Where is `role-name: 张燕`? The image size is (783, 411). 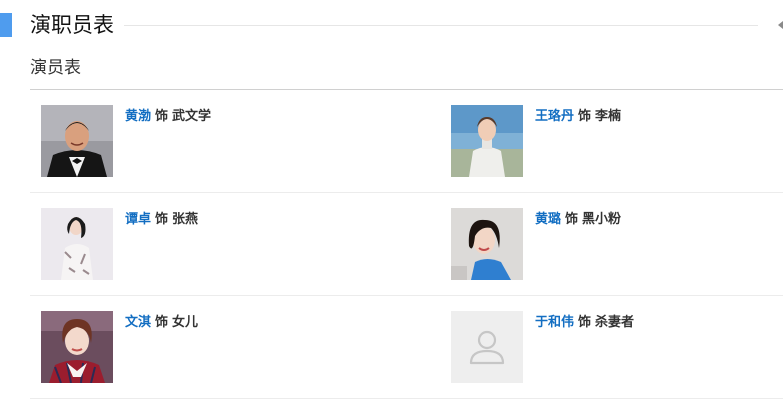
role-name: 张燕 is located at coordinates (185, 219).